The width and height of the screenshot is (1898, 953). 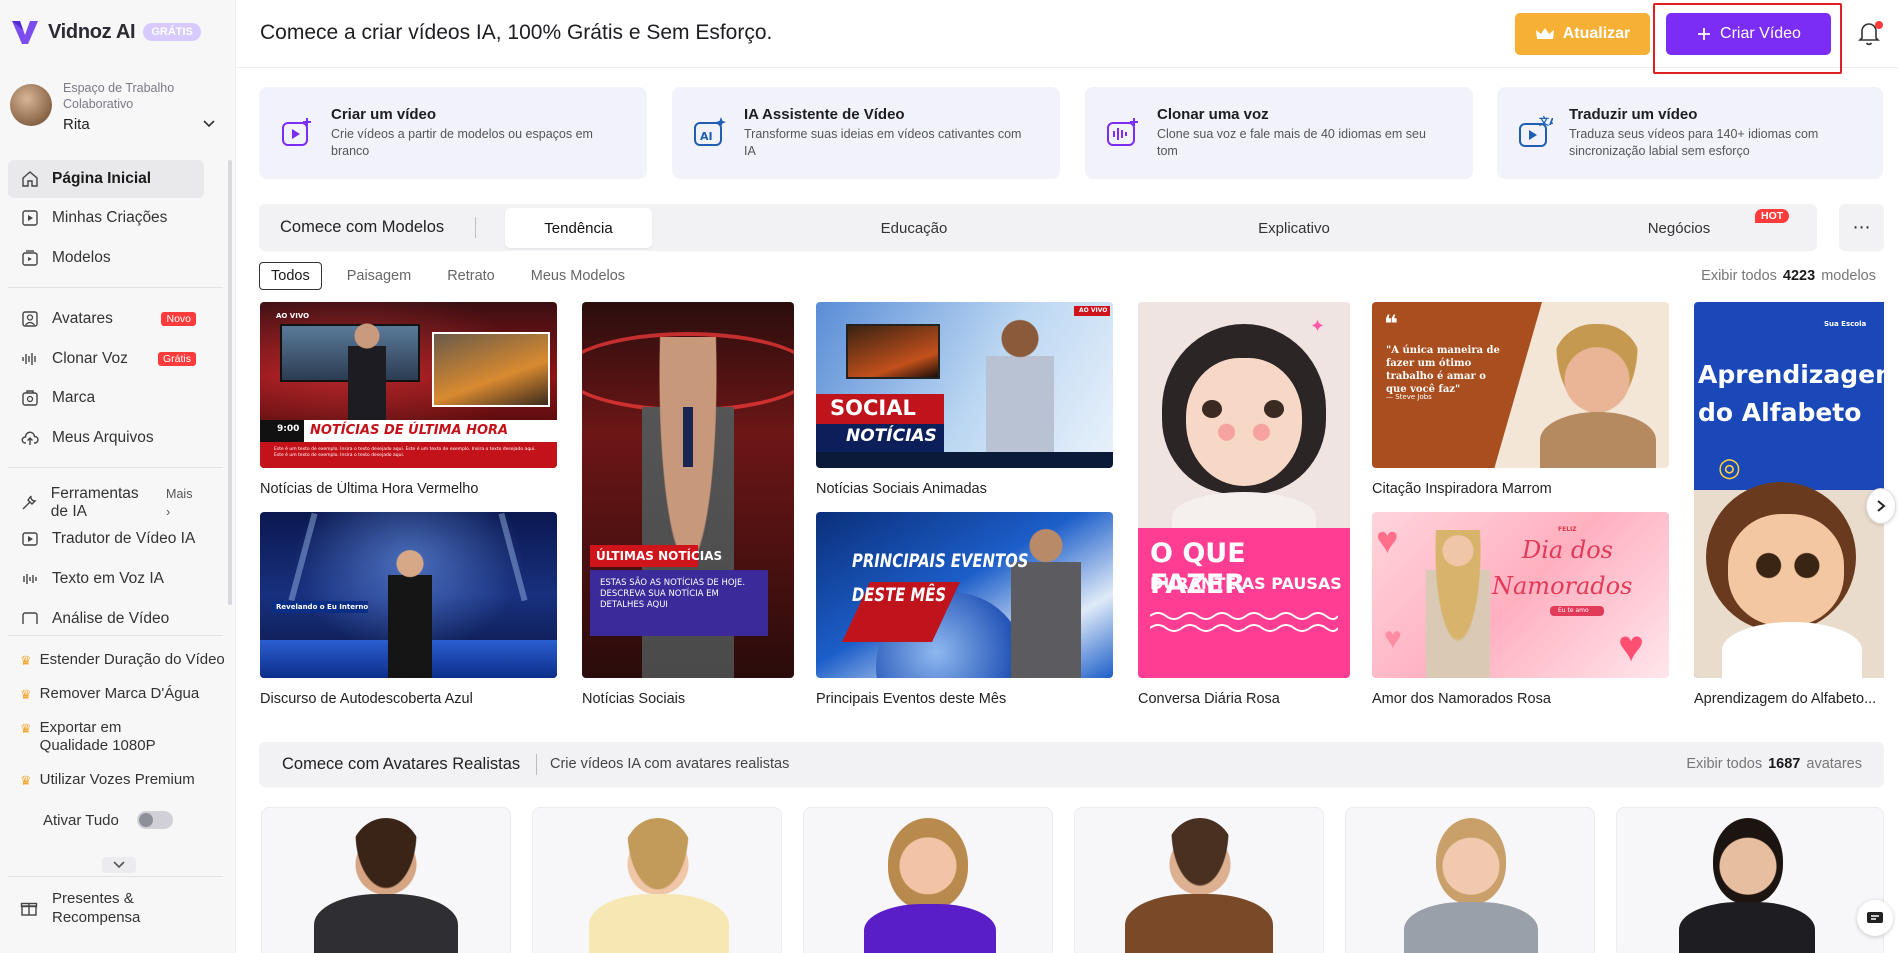 I want to click on support-chat-button, so click(x=1875, y=918).